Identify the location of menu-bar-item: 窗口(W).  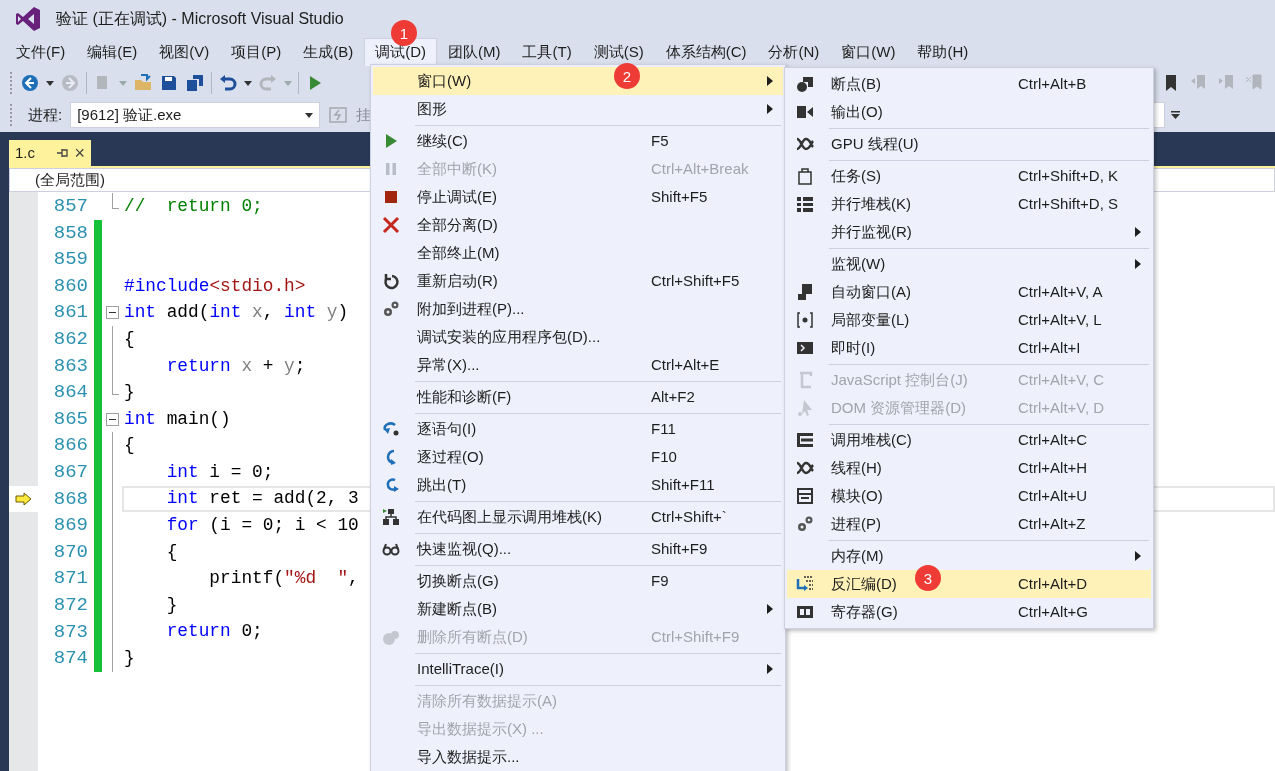
(868, 52).